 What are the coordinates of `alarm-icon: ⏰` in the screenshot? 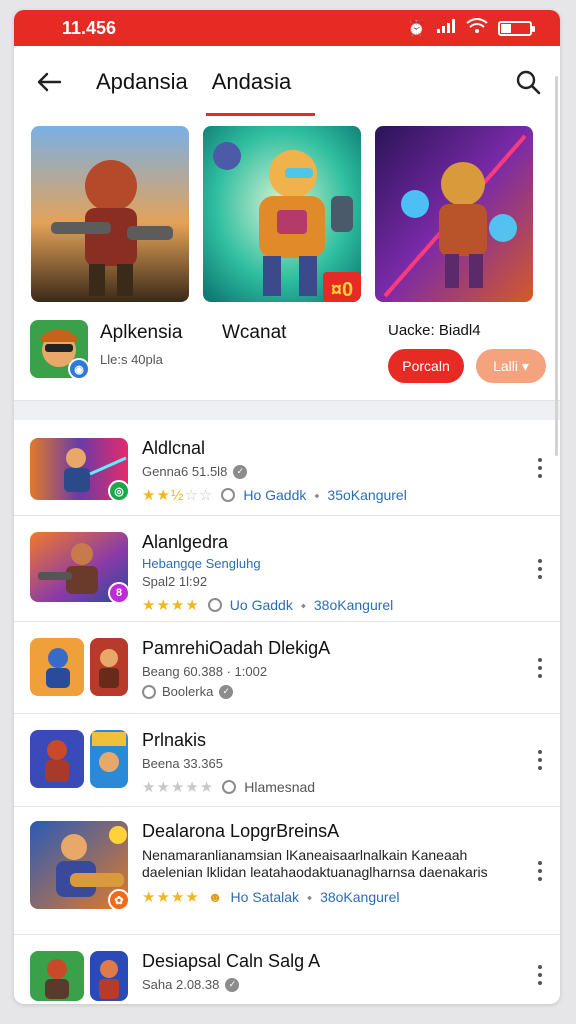 It's located at (416, 28).